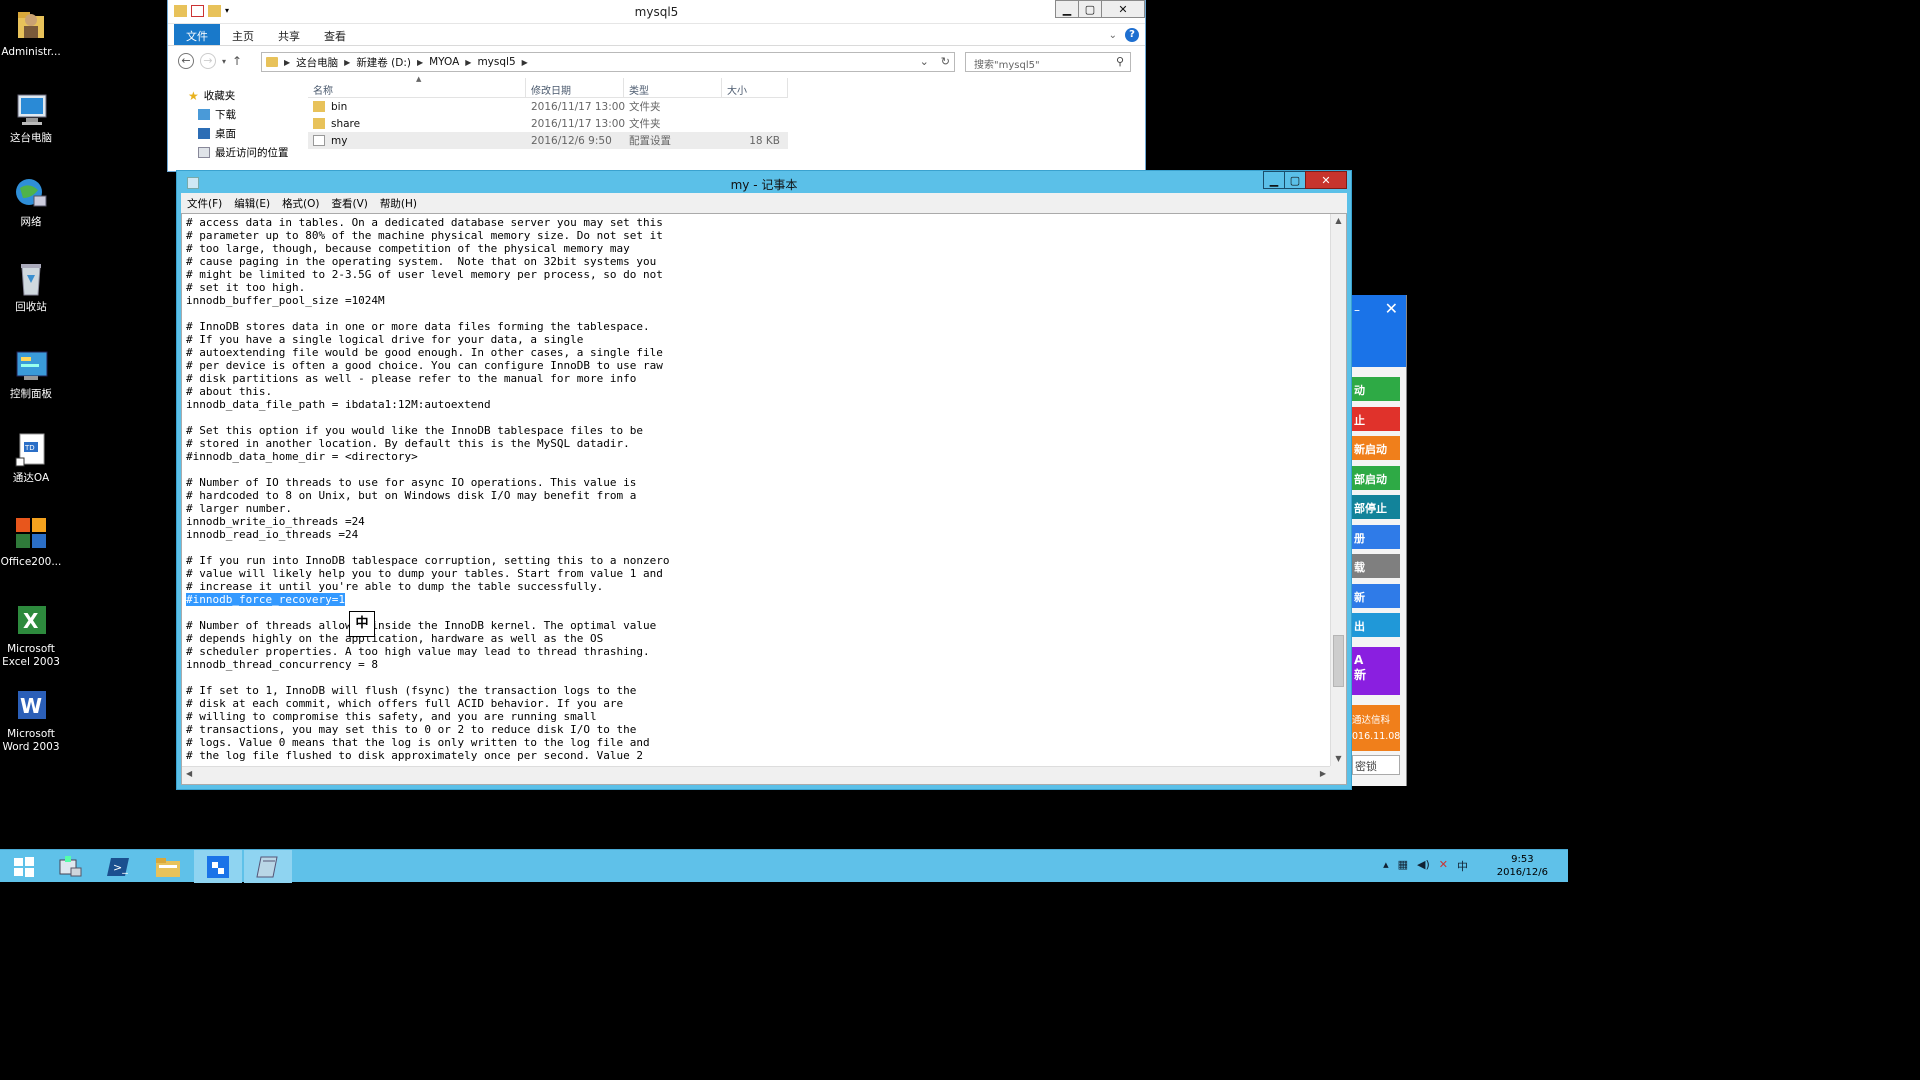 The image size is (1920, 1080). I want to click on scroll-left-icon: ◀, so click(189, 773).